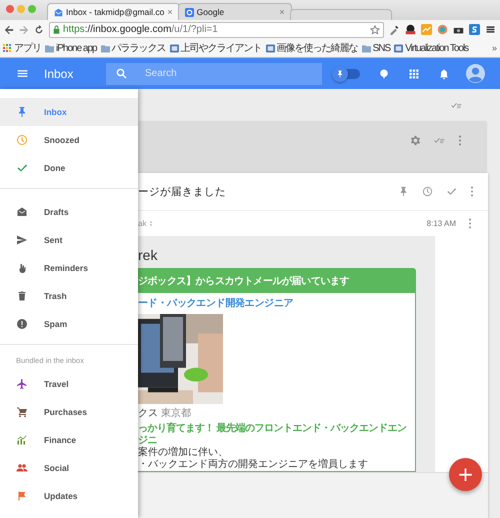 This screenshot has width=500, height=518. Describe the element at coordinates (415, 140) in the screenshot. I see `settings-icon` at that location.